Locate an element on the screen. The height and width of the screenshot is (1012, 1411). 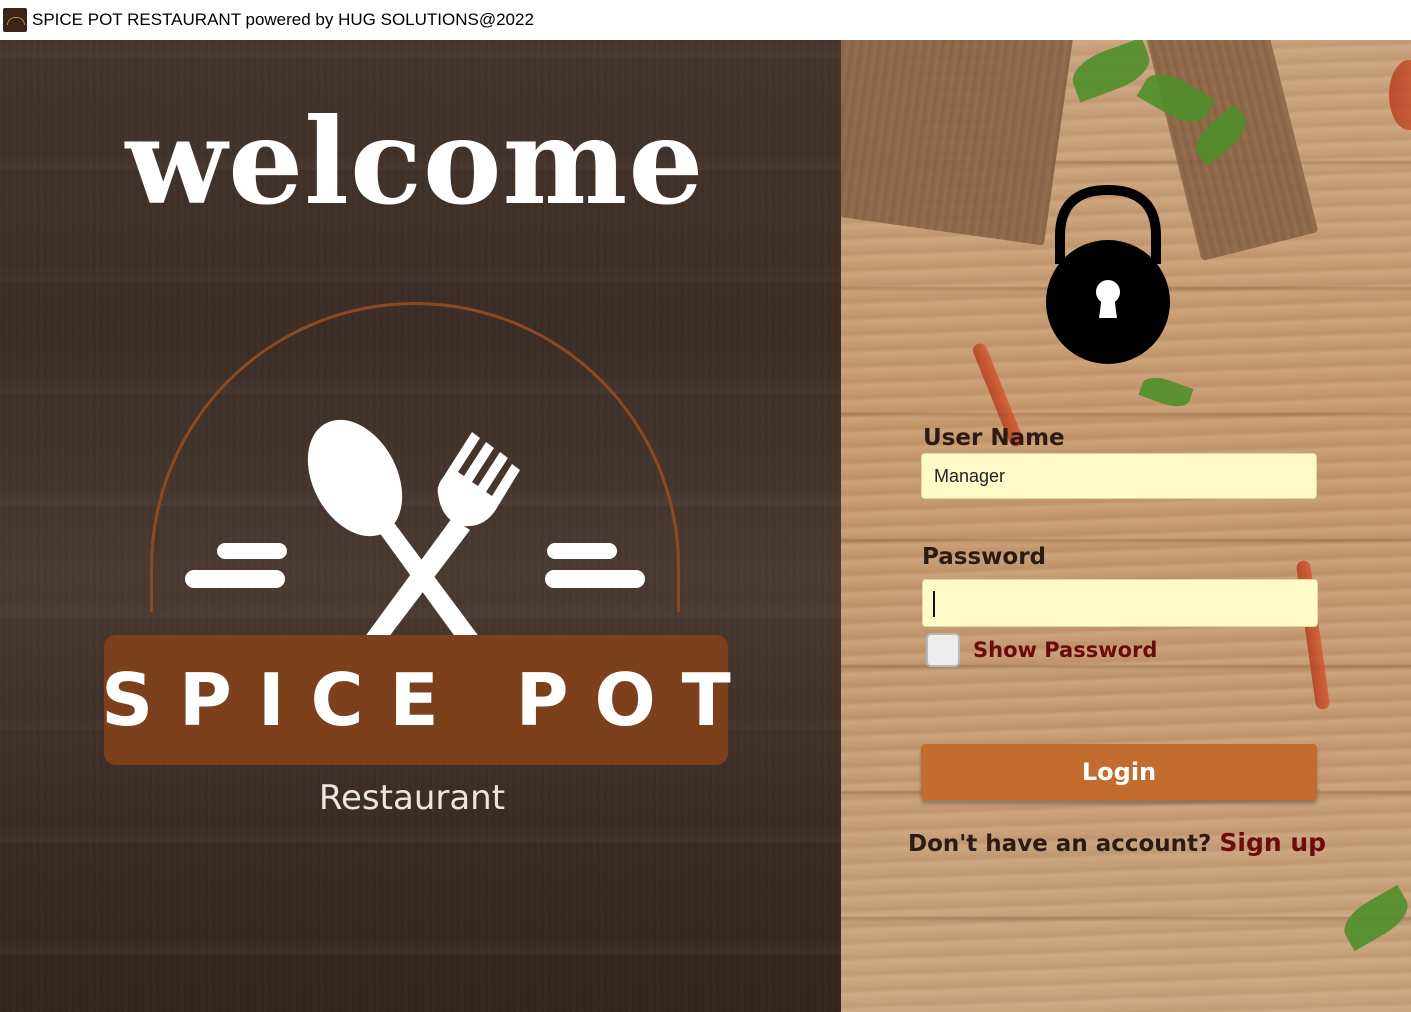
show-password-checkbox is located at coordinates (943, 650).